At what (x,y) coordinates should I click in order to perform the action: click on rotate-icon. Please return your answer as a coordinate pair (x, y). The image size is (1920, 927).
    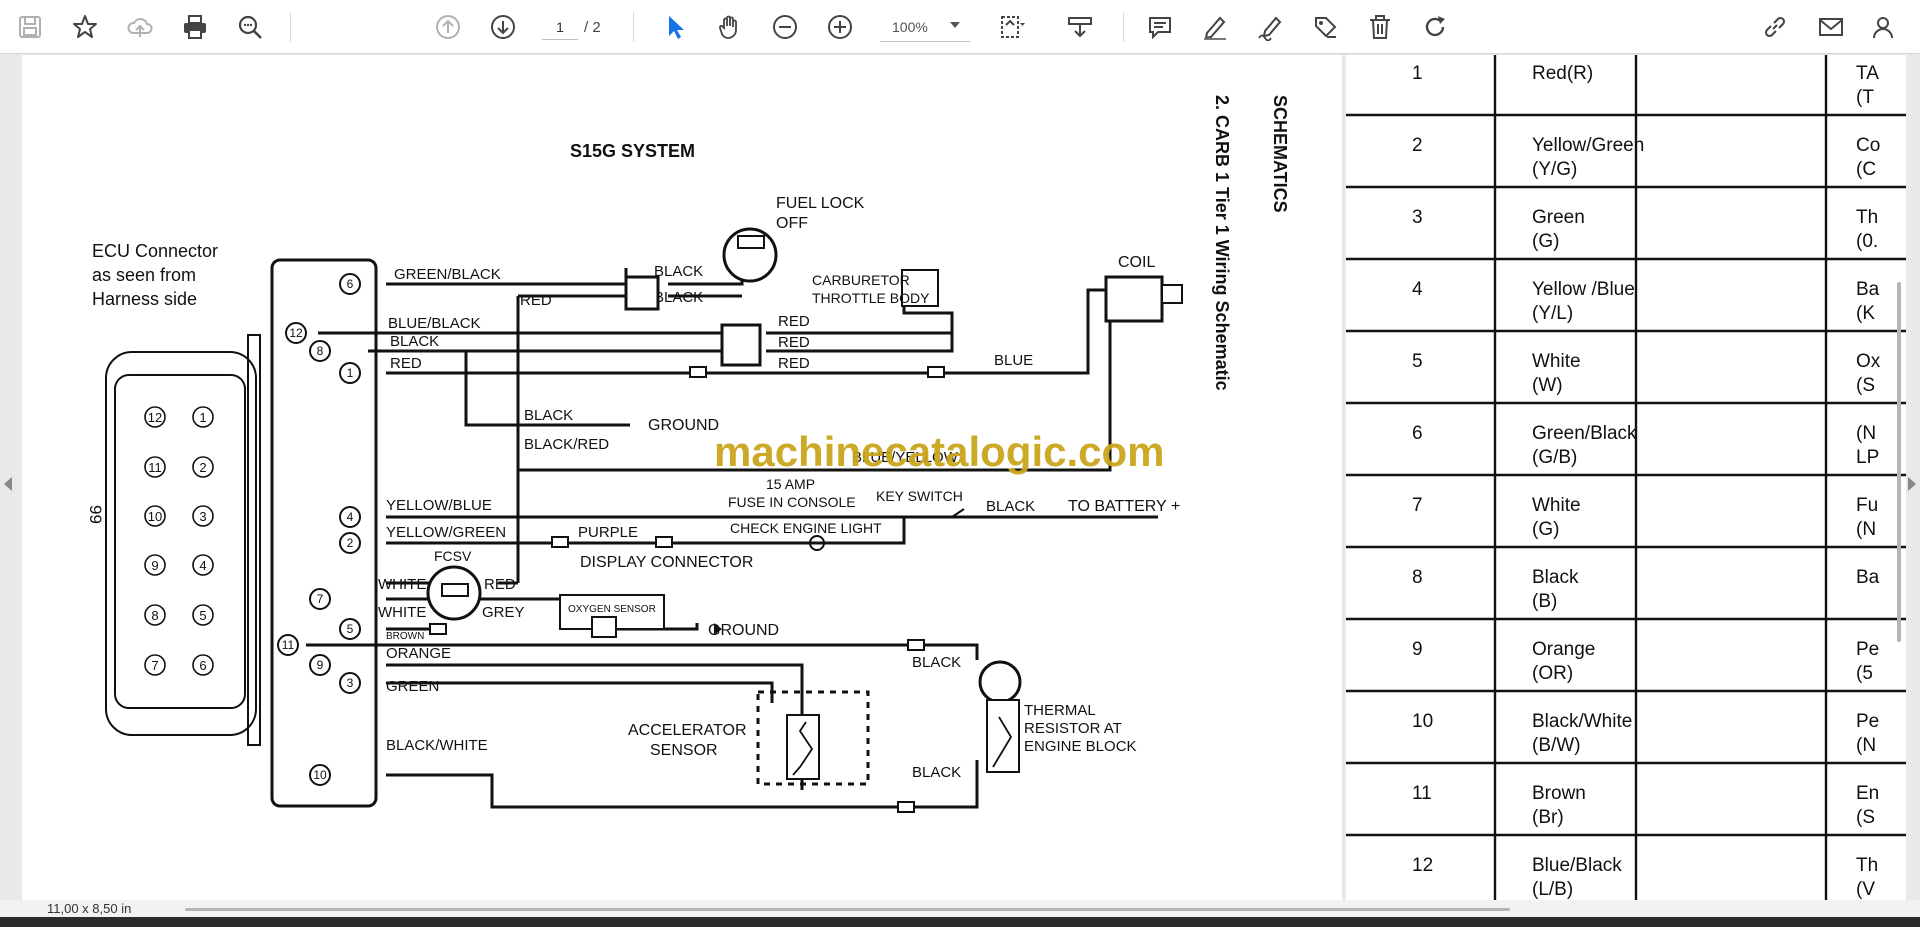
    Looking at the image, I should click on (1435, 27).